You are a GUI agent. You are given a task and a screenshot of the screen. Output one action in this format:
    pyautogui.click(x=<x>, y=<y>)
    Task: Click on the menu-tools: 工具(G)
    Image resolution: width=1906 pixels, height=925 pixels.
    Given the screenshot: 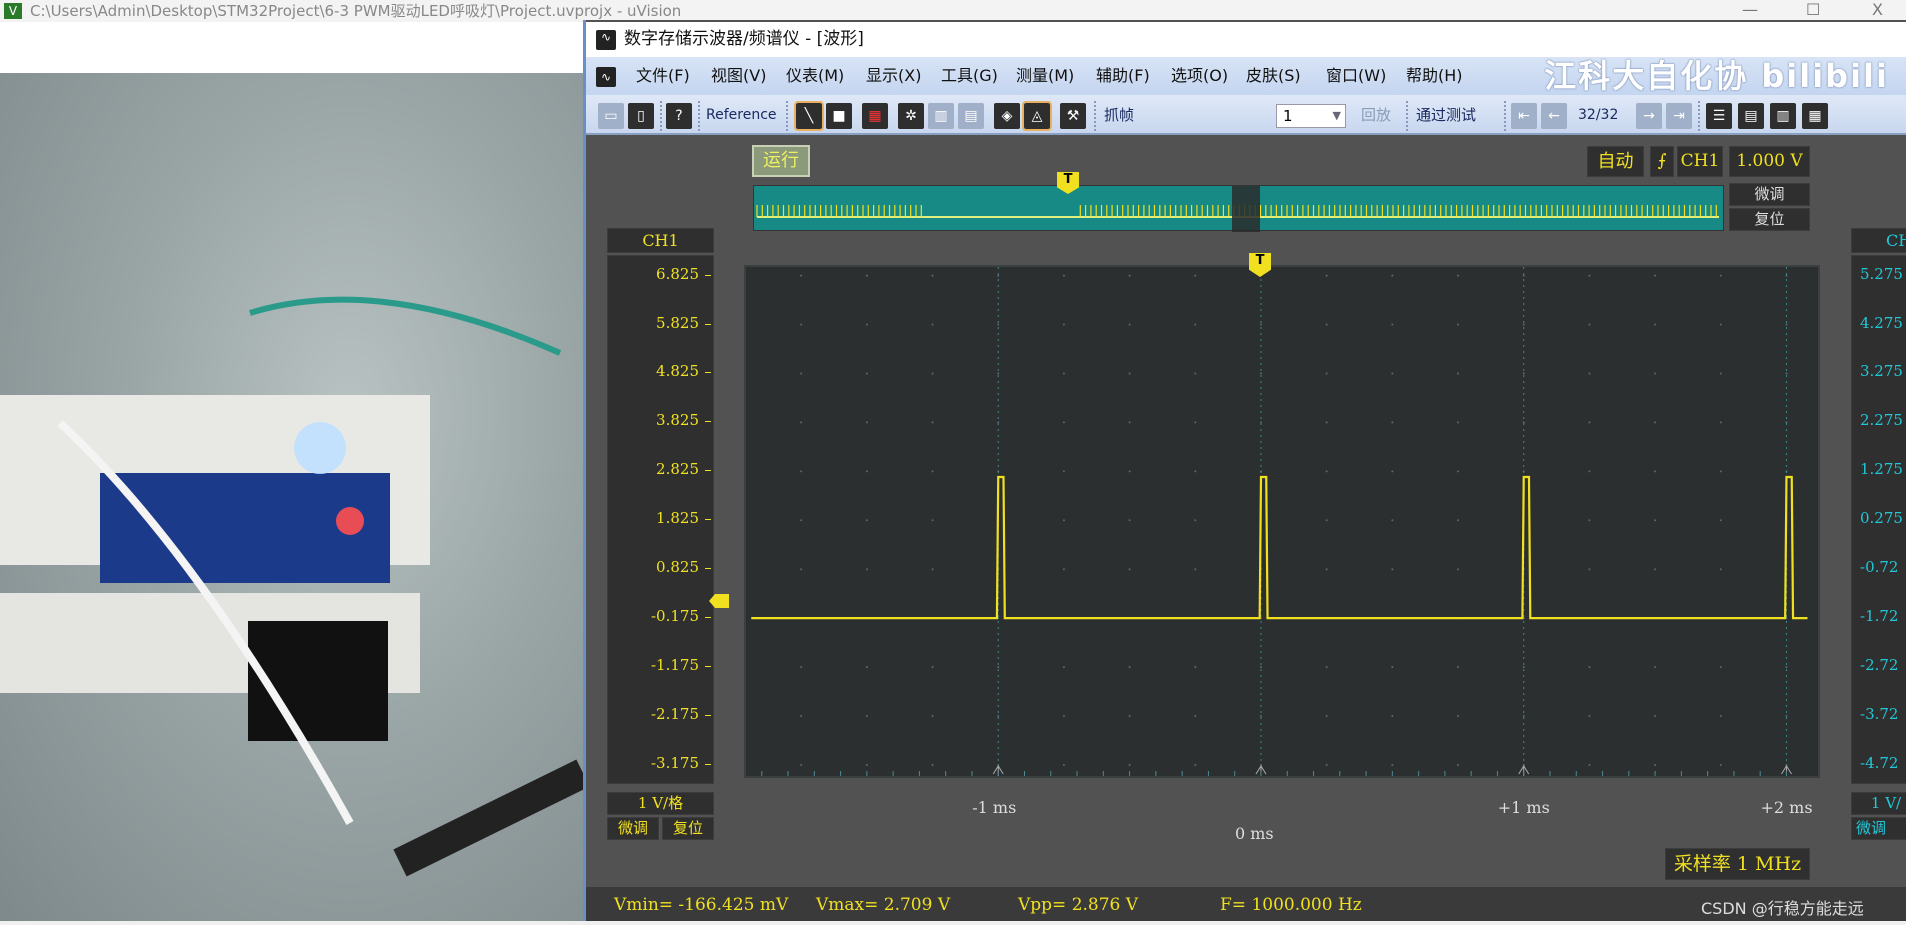 What is the action you would take?
    pyautogui.click(x=969, y=76)
    